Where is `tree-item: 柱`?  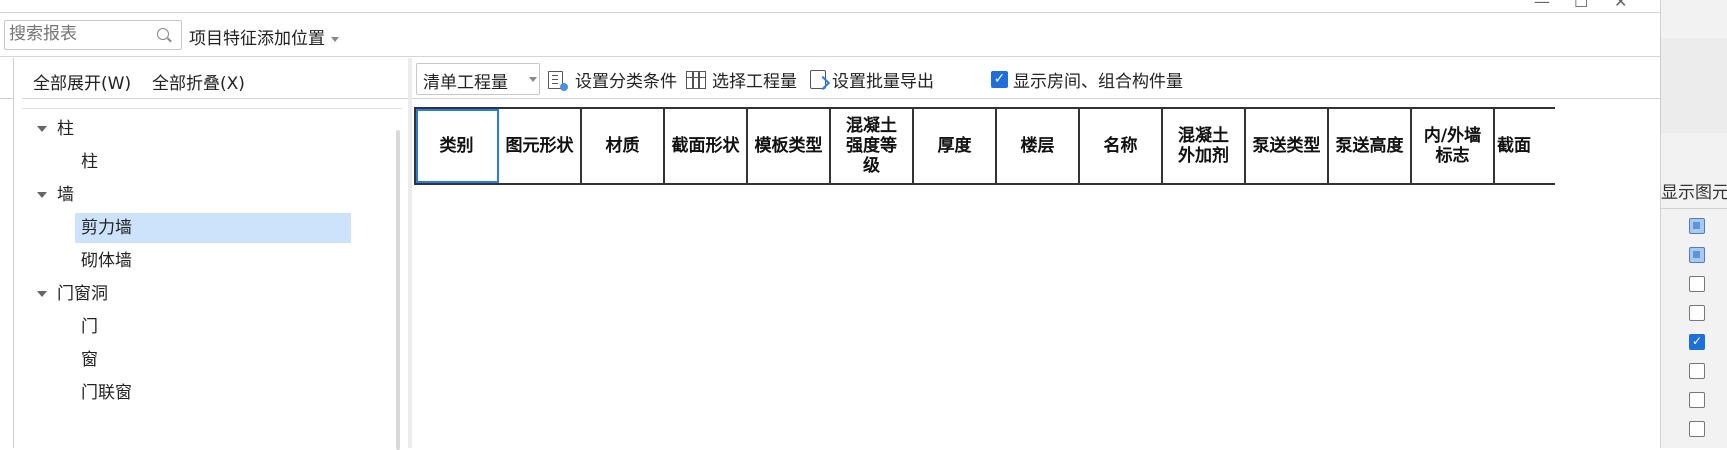 tree-item: 柱 is located at coordinates (213, 162).